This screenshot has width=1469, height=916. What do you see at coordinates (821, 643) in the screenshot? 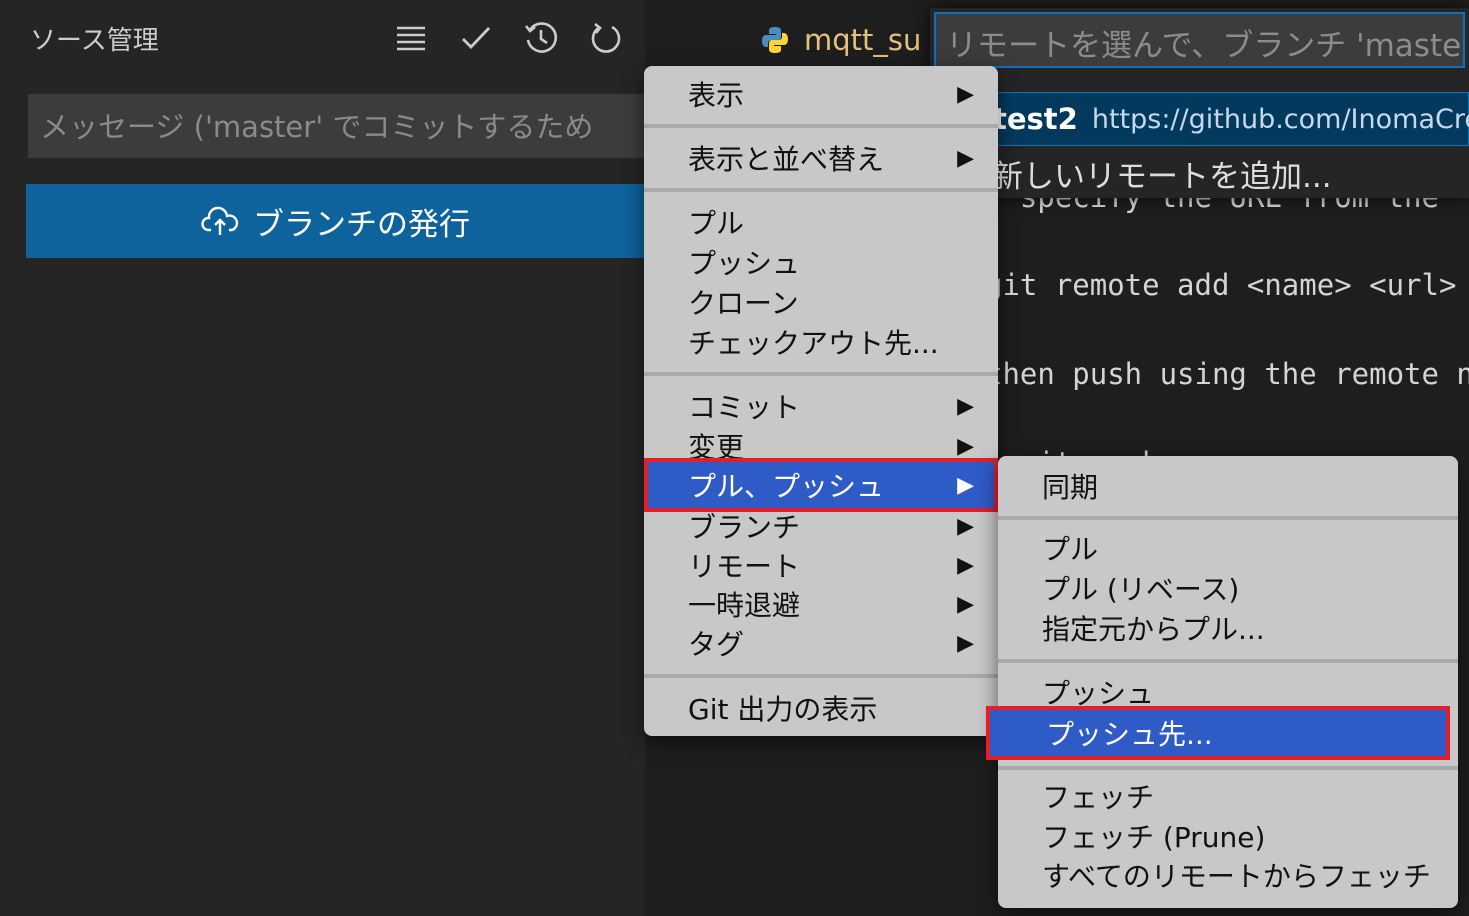
I see `menu-item-tags: タグ ▶` at bounding box center [821, 643].